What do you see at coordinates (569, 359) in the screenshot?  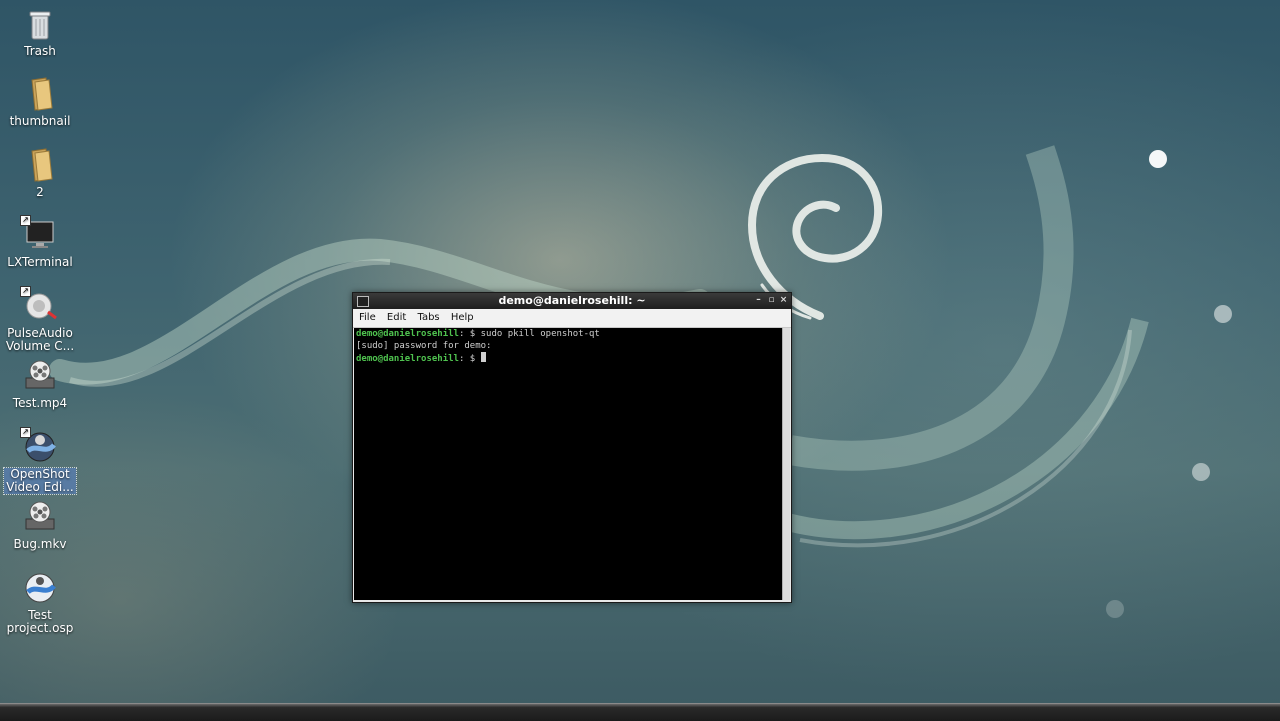 I see `terminal-line: demo@danielrosehill: $` at bounding box center [569, 359].